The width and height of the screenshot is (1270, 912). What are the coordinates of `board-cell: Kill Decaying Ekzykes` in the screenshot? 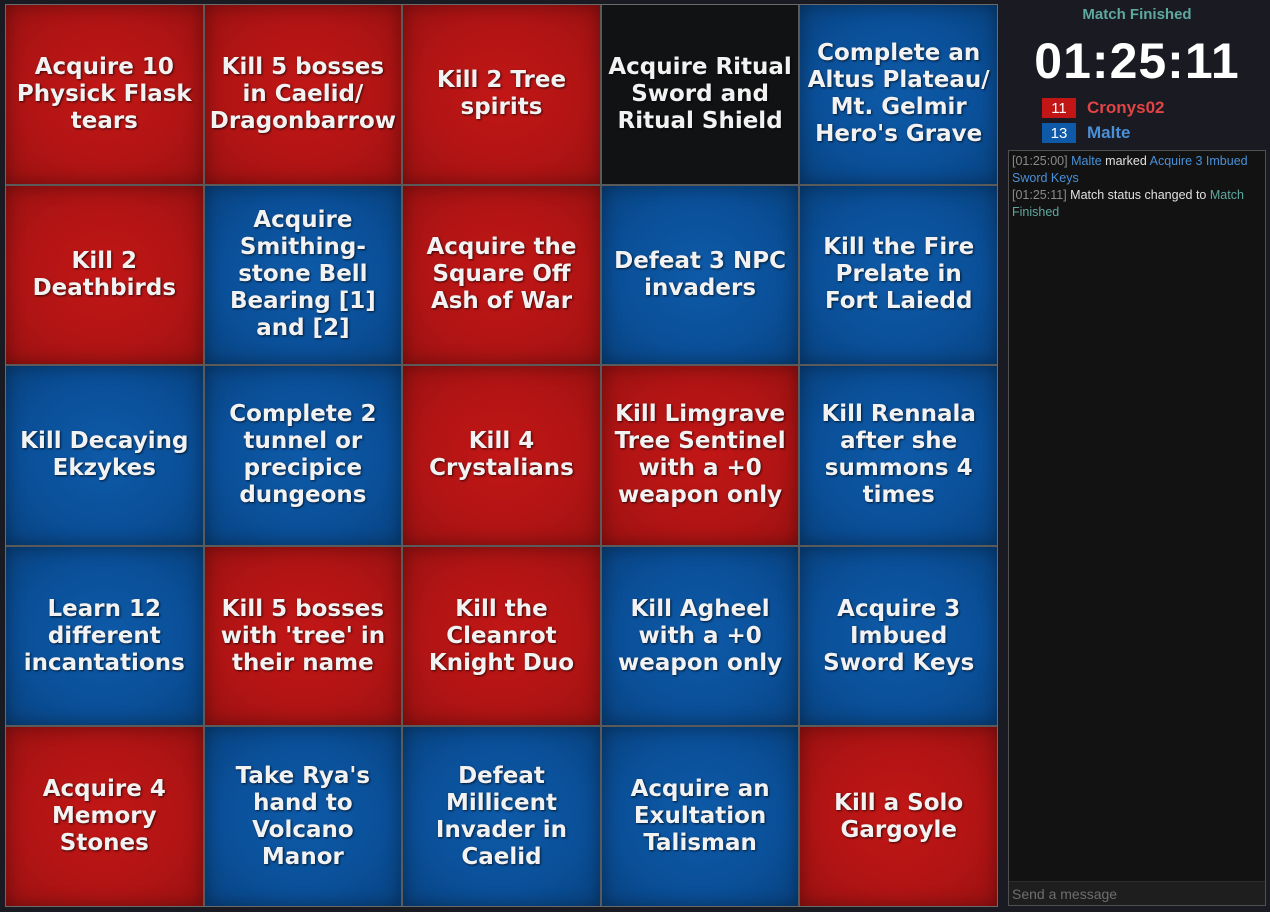 It's located at (104, 455).